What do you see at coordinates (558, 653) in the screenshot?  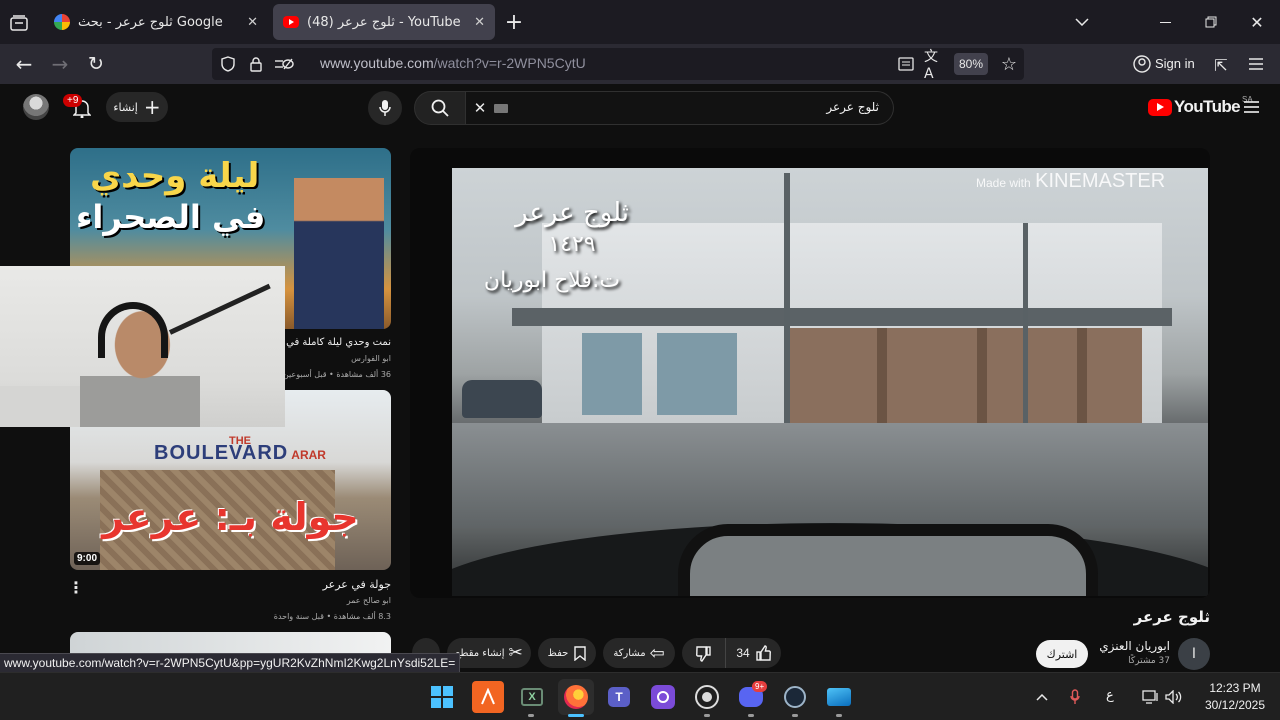 I see `save-label: حفظ` at bounding box center [558, 653].